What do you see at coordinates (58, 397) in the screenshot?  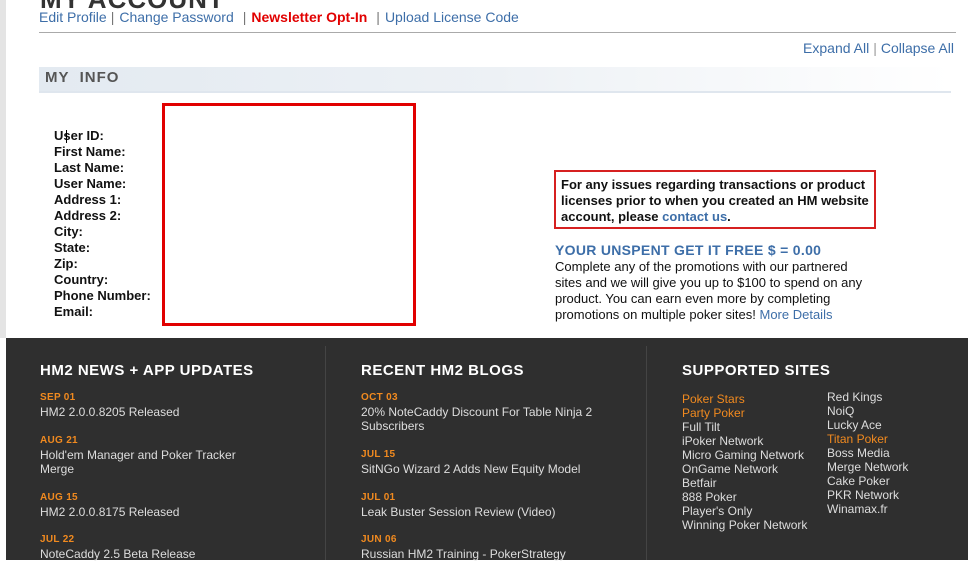 I see `news-date: SEP 01` at bounding box center [58, 397].